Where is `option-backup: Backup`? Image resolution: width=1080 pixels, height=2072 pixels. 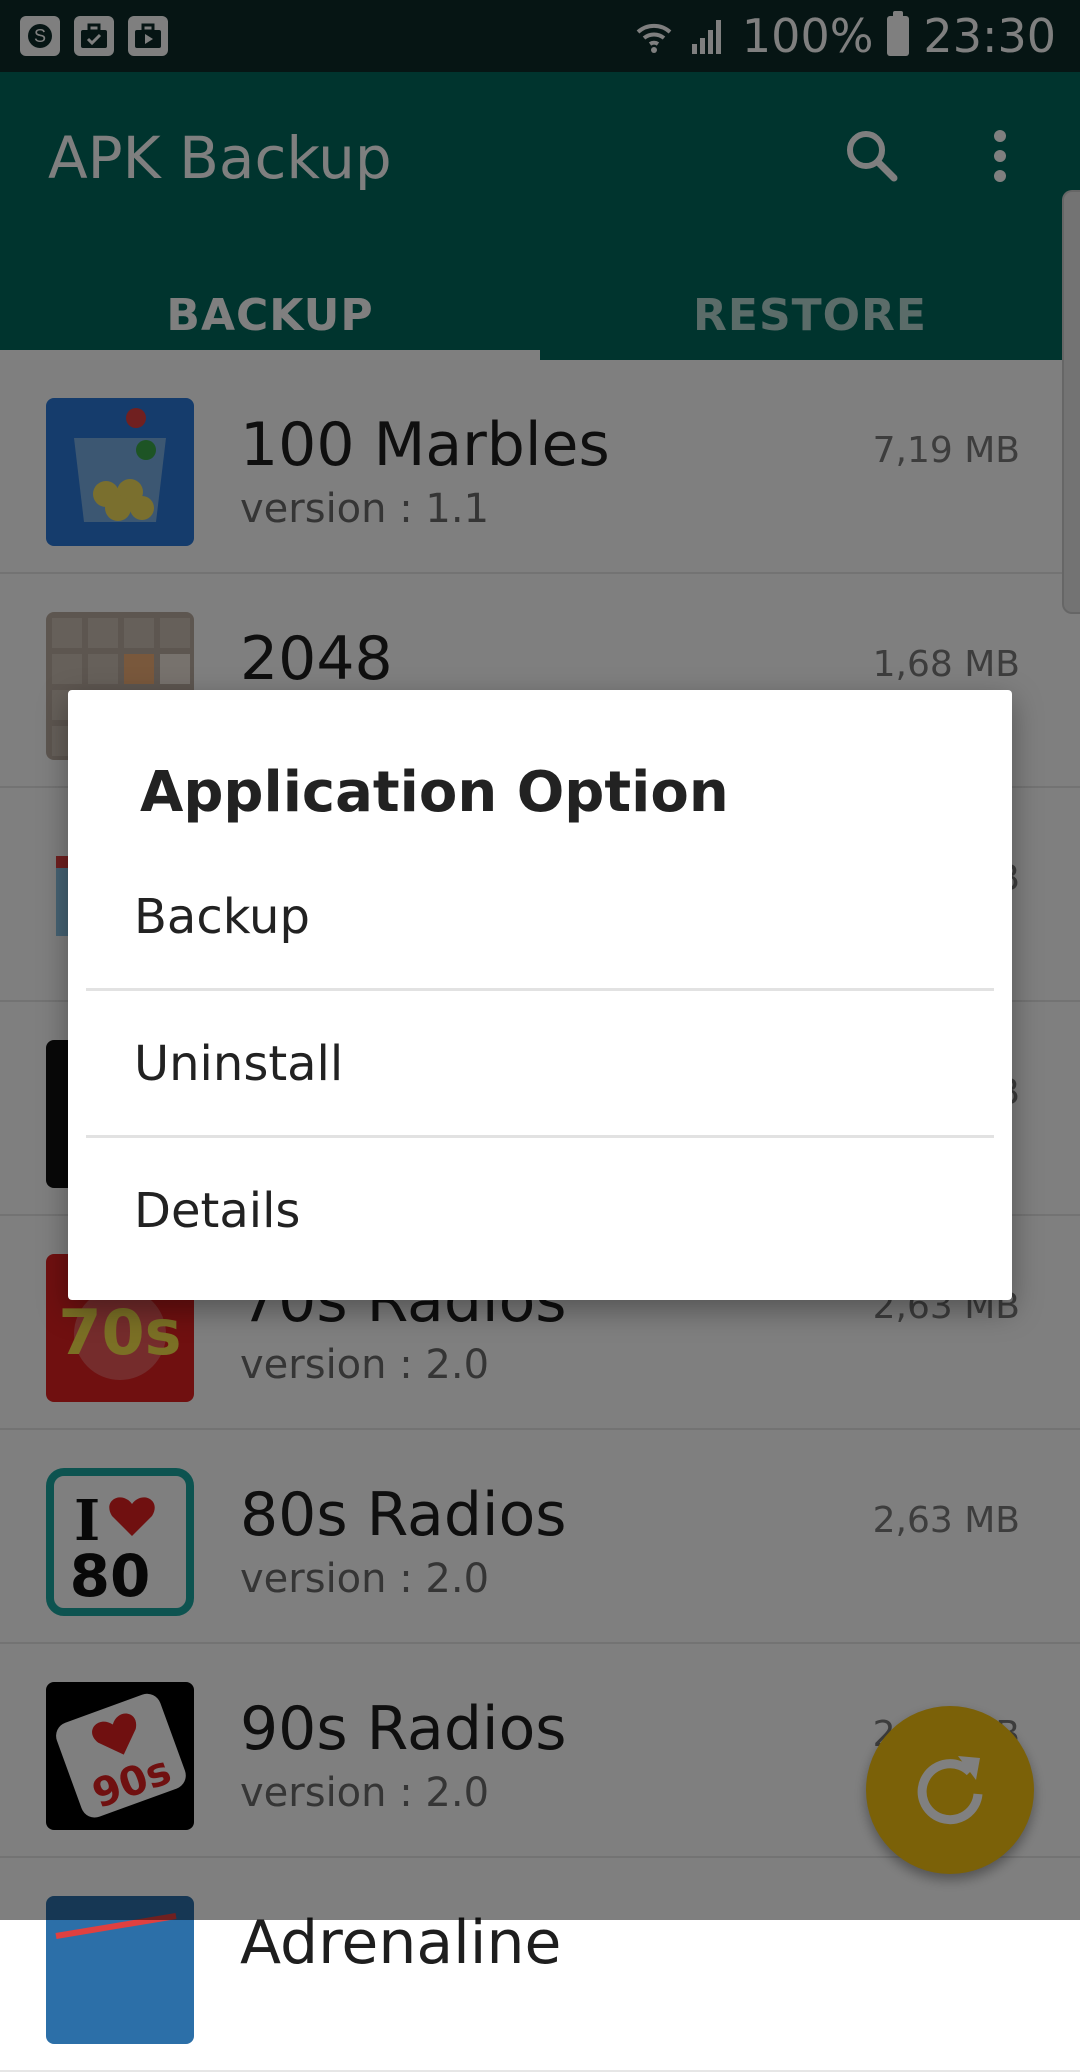
option-backup: Backup is located at coordinates (540, 917).